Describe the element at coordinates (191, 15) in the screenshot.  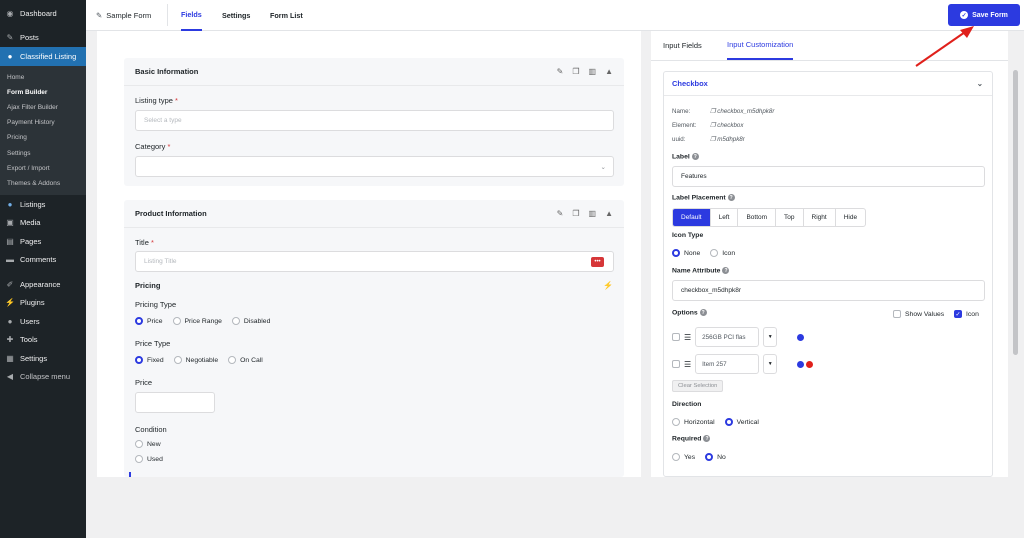
I see `tab-fields: Fields` at that location.